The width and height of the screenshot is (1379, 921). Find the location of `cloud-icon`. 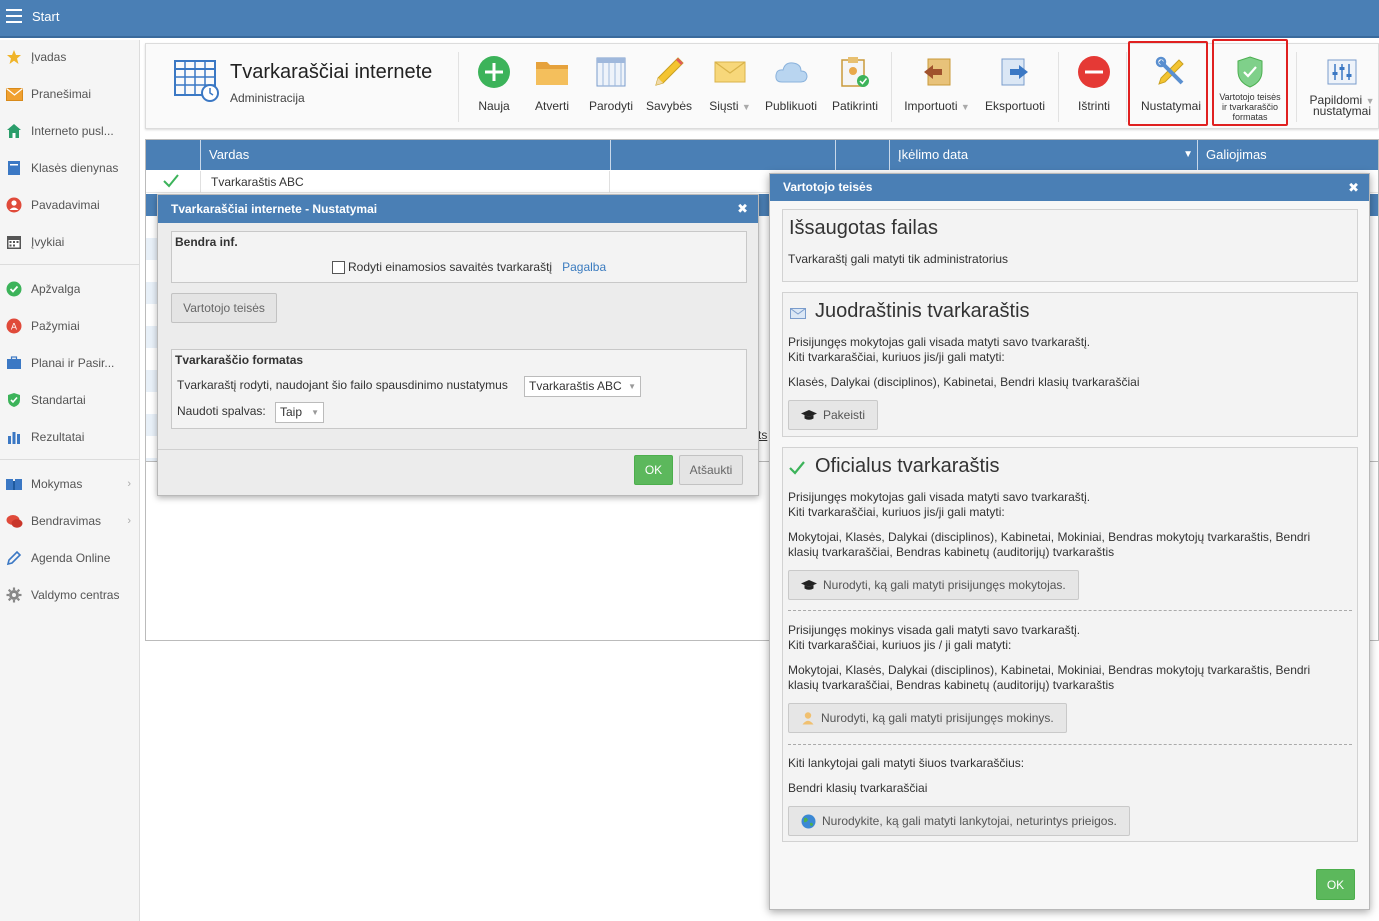

cloud-icon is located at coordinates (791, 72).